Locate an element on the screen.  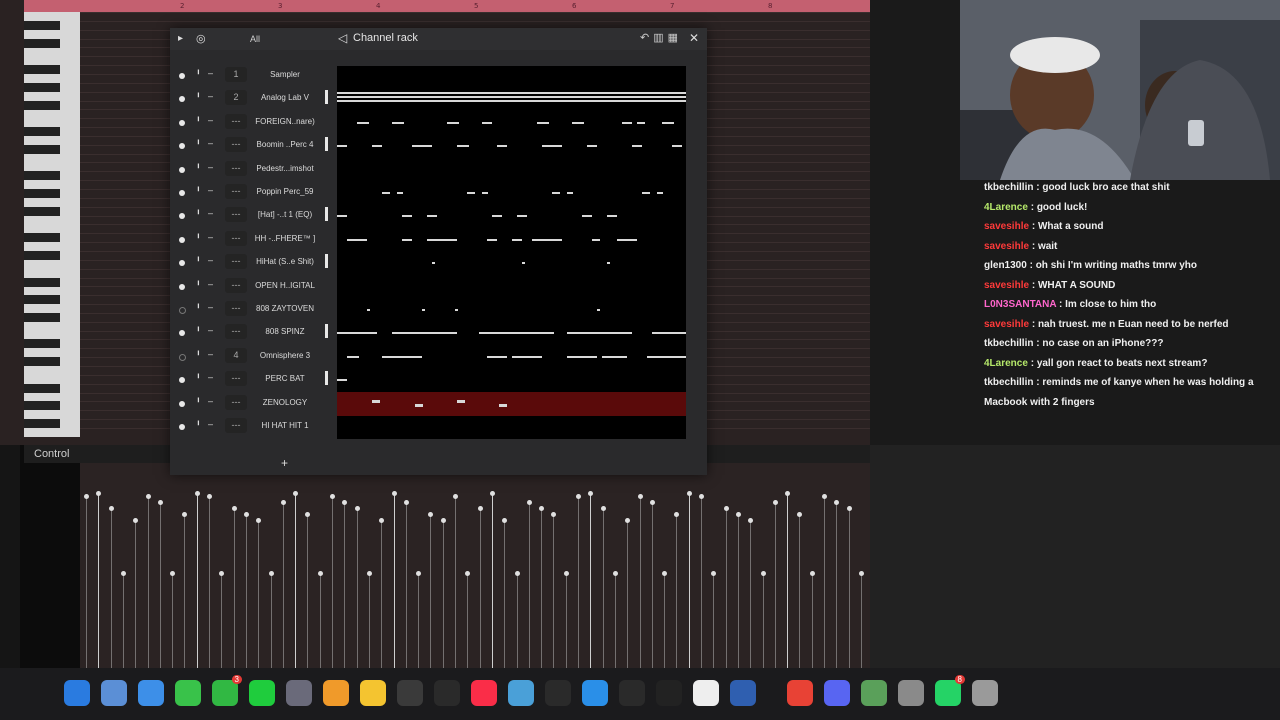
swing-knob-icon: ◎ is located at coordinates (201, 38).